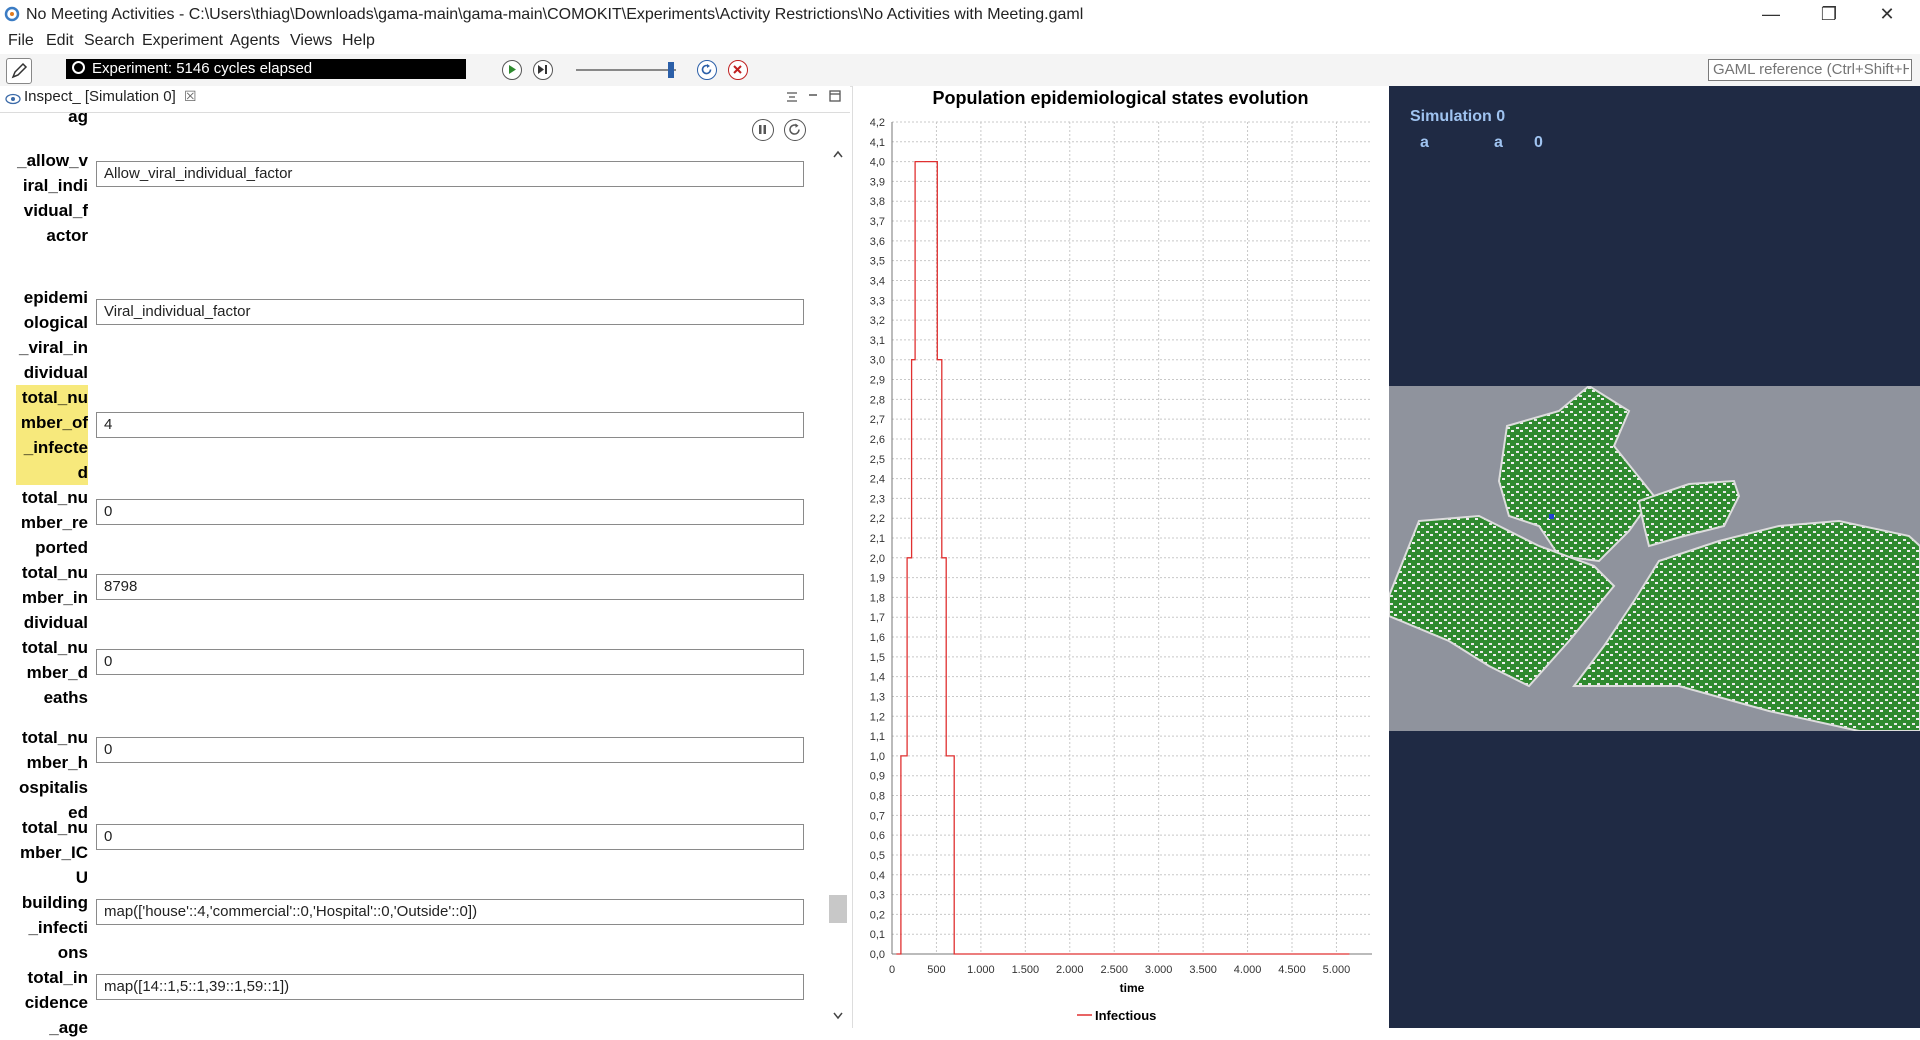 The image size is (1920, 1040). I want to click on scroll-up-icon, so click(838, 154).